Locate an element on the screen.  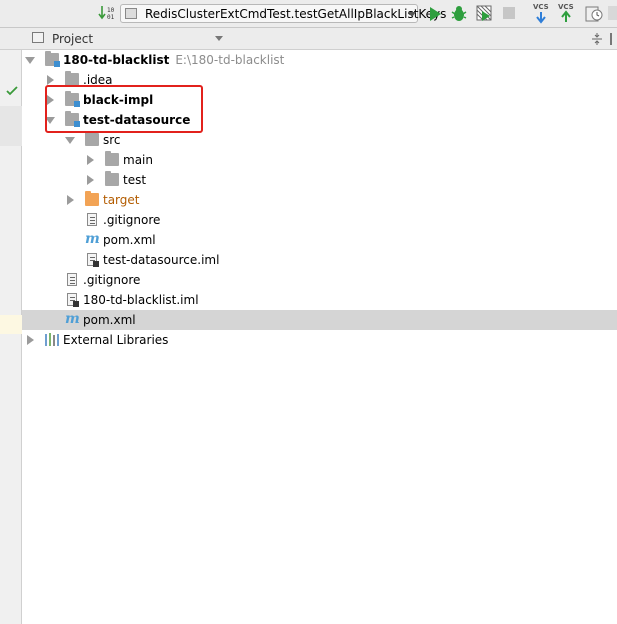
module-folder-icon is located at coordinates (52, 59).